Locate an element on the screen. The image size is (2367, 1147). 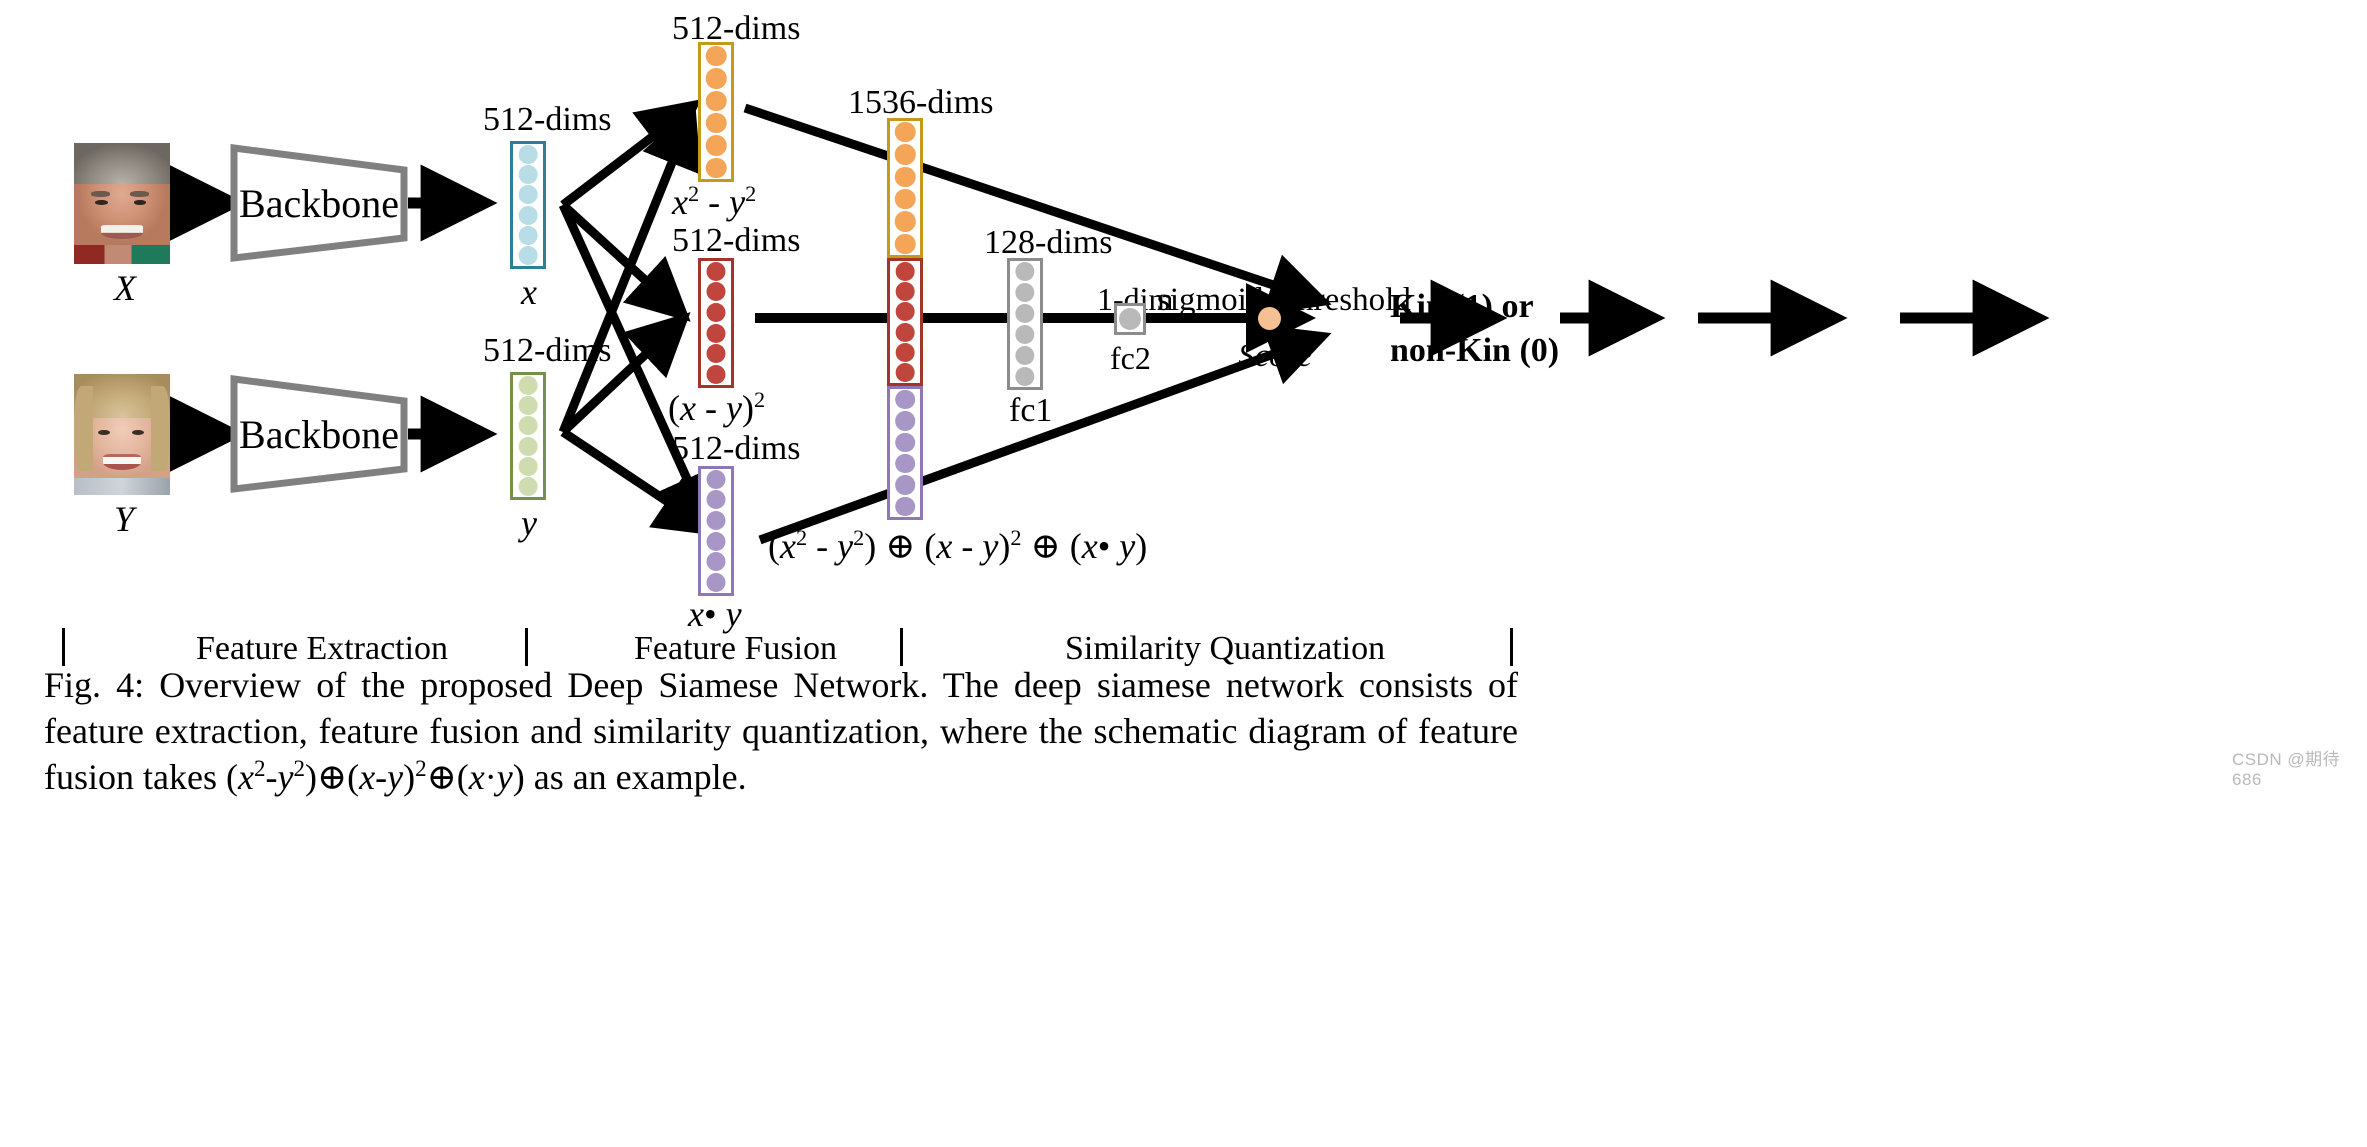
output-line-2: non-Kin (0) is located at coordinates (1475, 350).